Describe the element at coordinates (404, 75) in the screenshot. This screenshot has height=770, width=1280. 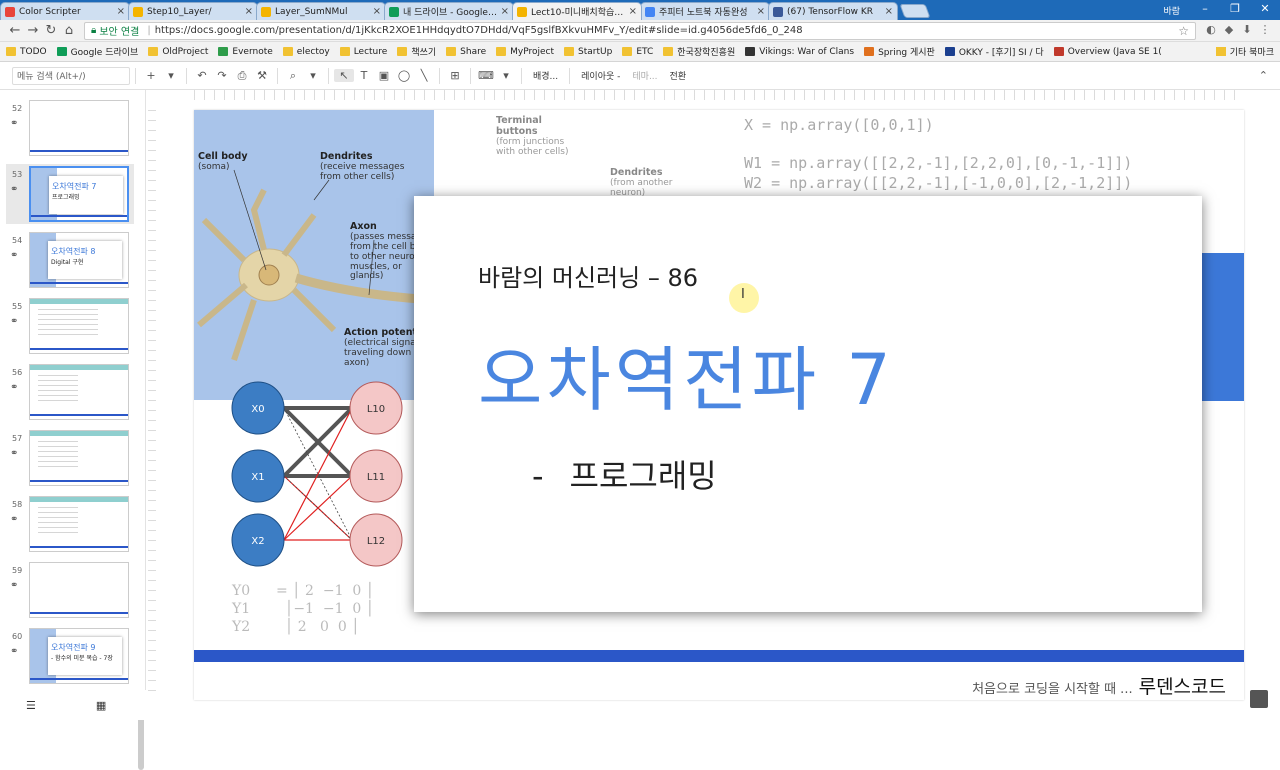
I see `shape-icon: ◯` at that location.